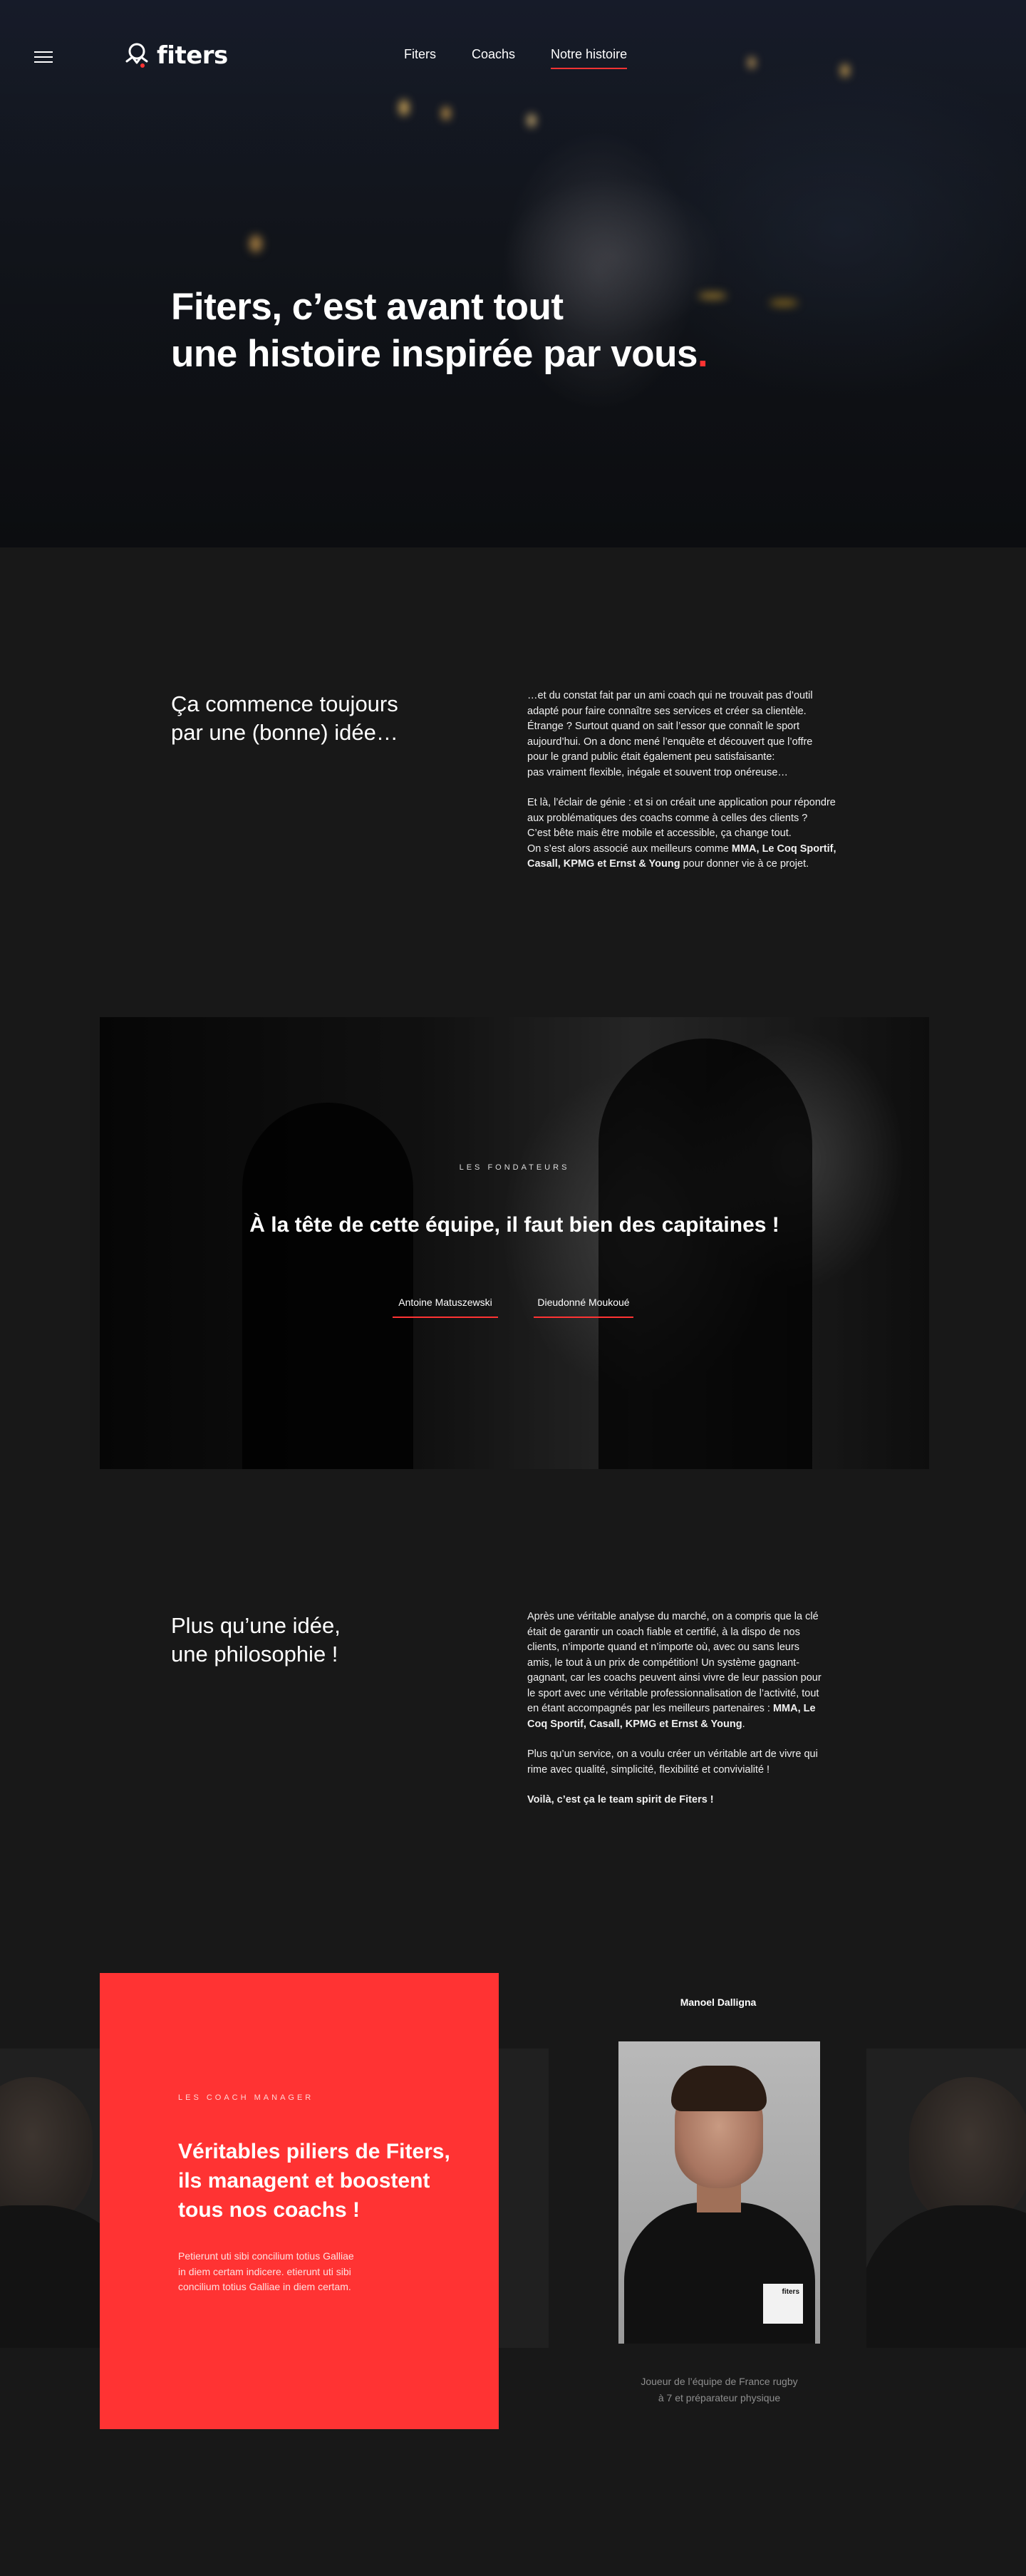 This screenshot has width=1026, height=2576. Describe the element at coordinates (256, 1640) in the screenshot. I see `philosophy-heading: Plus qu’une idée, une philosophie !` at that location.